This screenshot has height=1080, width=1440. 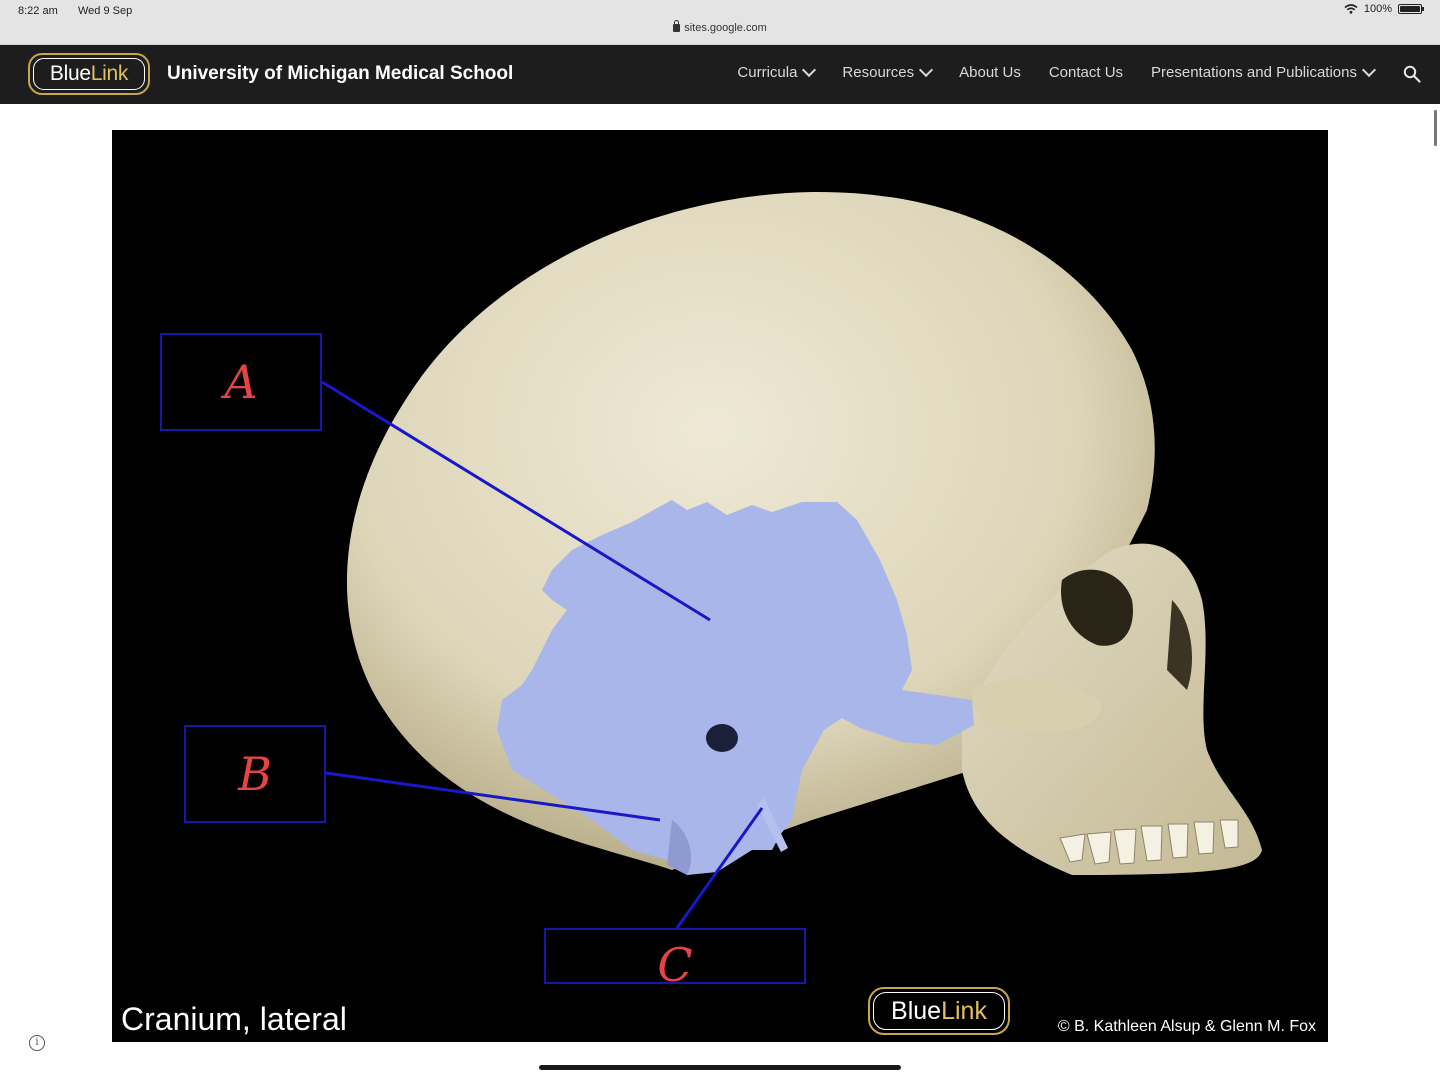 What do you see at coordinates (1186, 1026) in the screenshot?
I see `copyright-text: © B. Kathleen Alsup & Glenn M. Fox` at bounding box center [1186, 1026].